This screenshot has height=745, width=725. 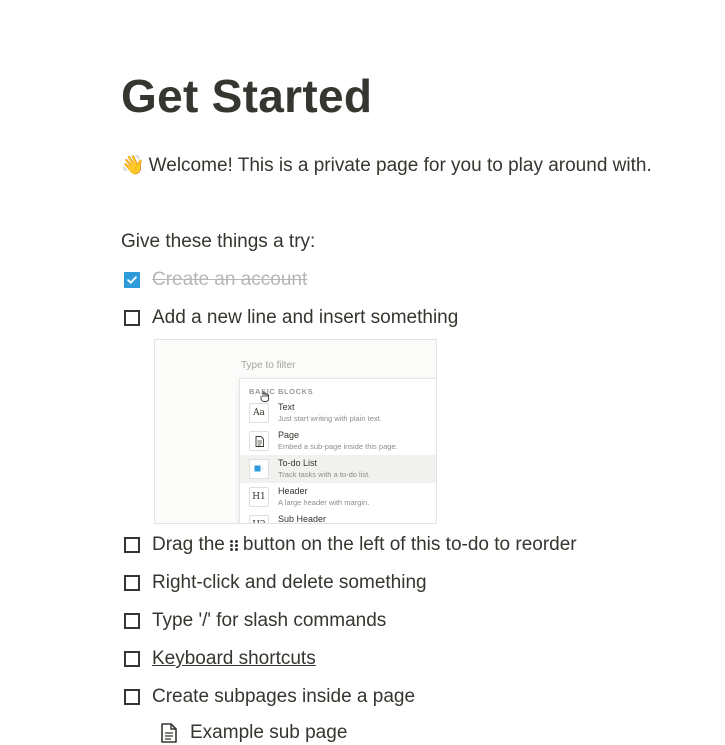 I want to click on menu-item-title: Sub Header, so click(x=302, y=519).